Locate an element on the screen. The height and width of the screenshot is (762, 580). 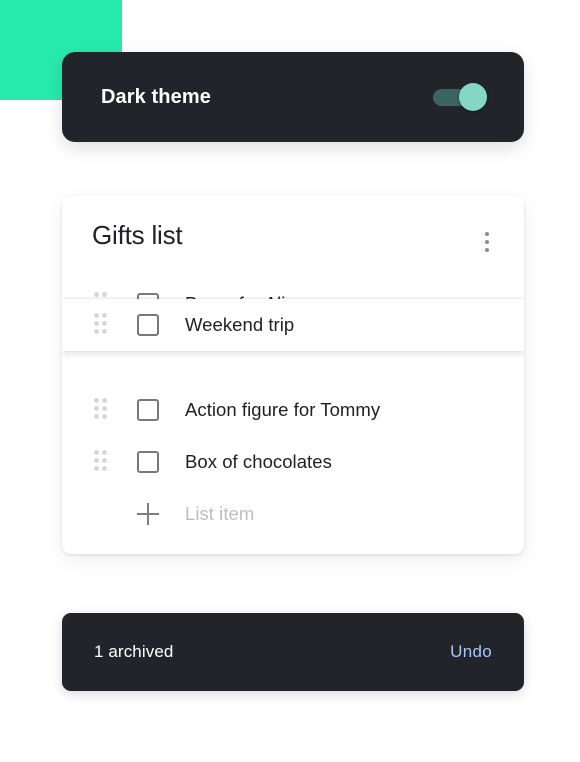
list-item-dragging: Weekend trip is located at coordinates (293, 325).